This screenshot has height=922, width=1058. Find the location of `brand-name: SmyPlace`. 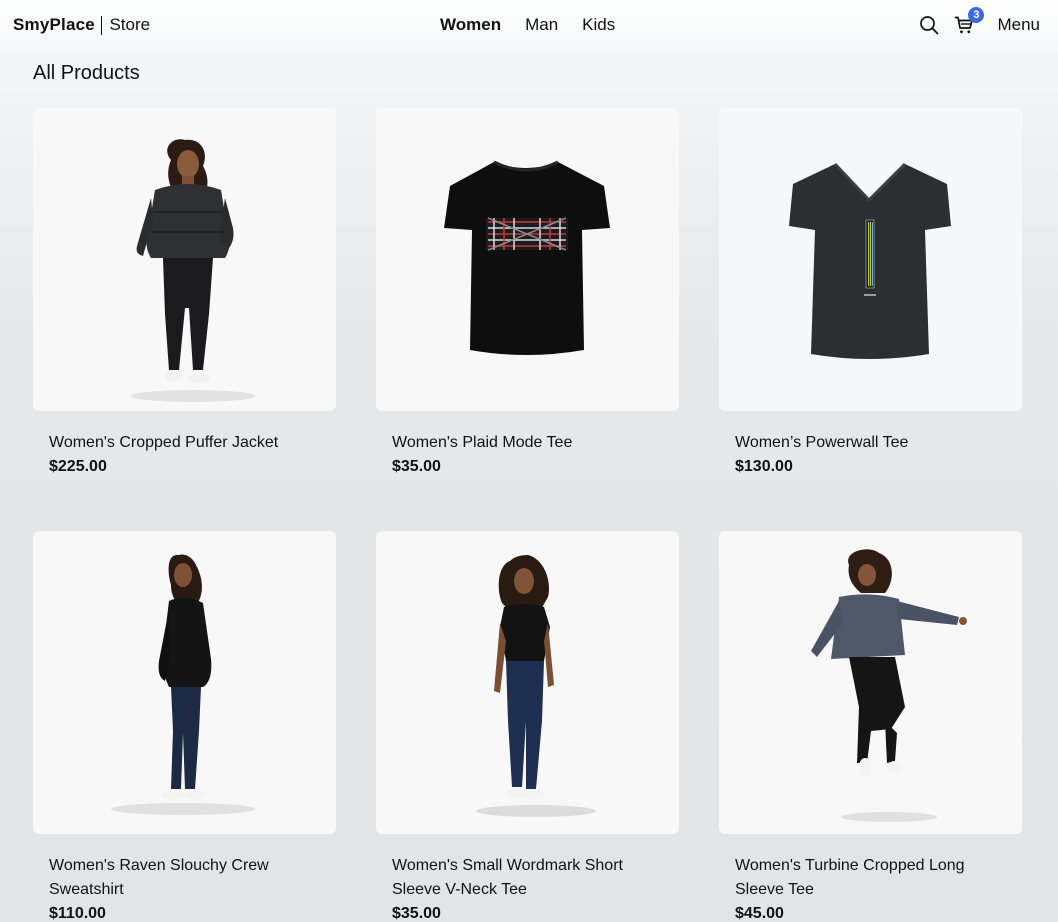

brand-name: SmyPlace is located at coordinates (54, 24).